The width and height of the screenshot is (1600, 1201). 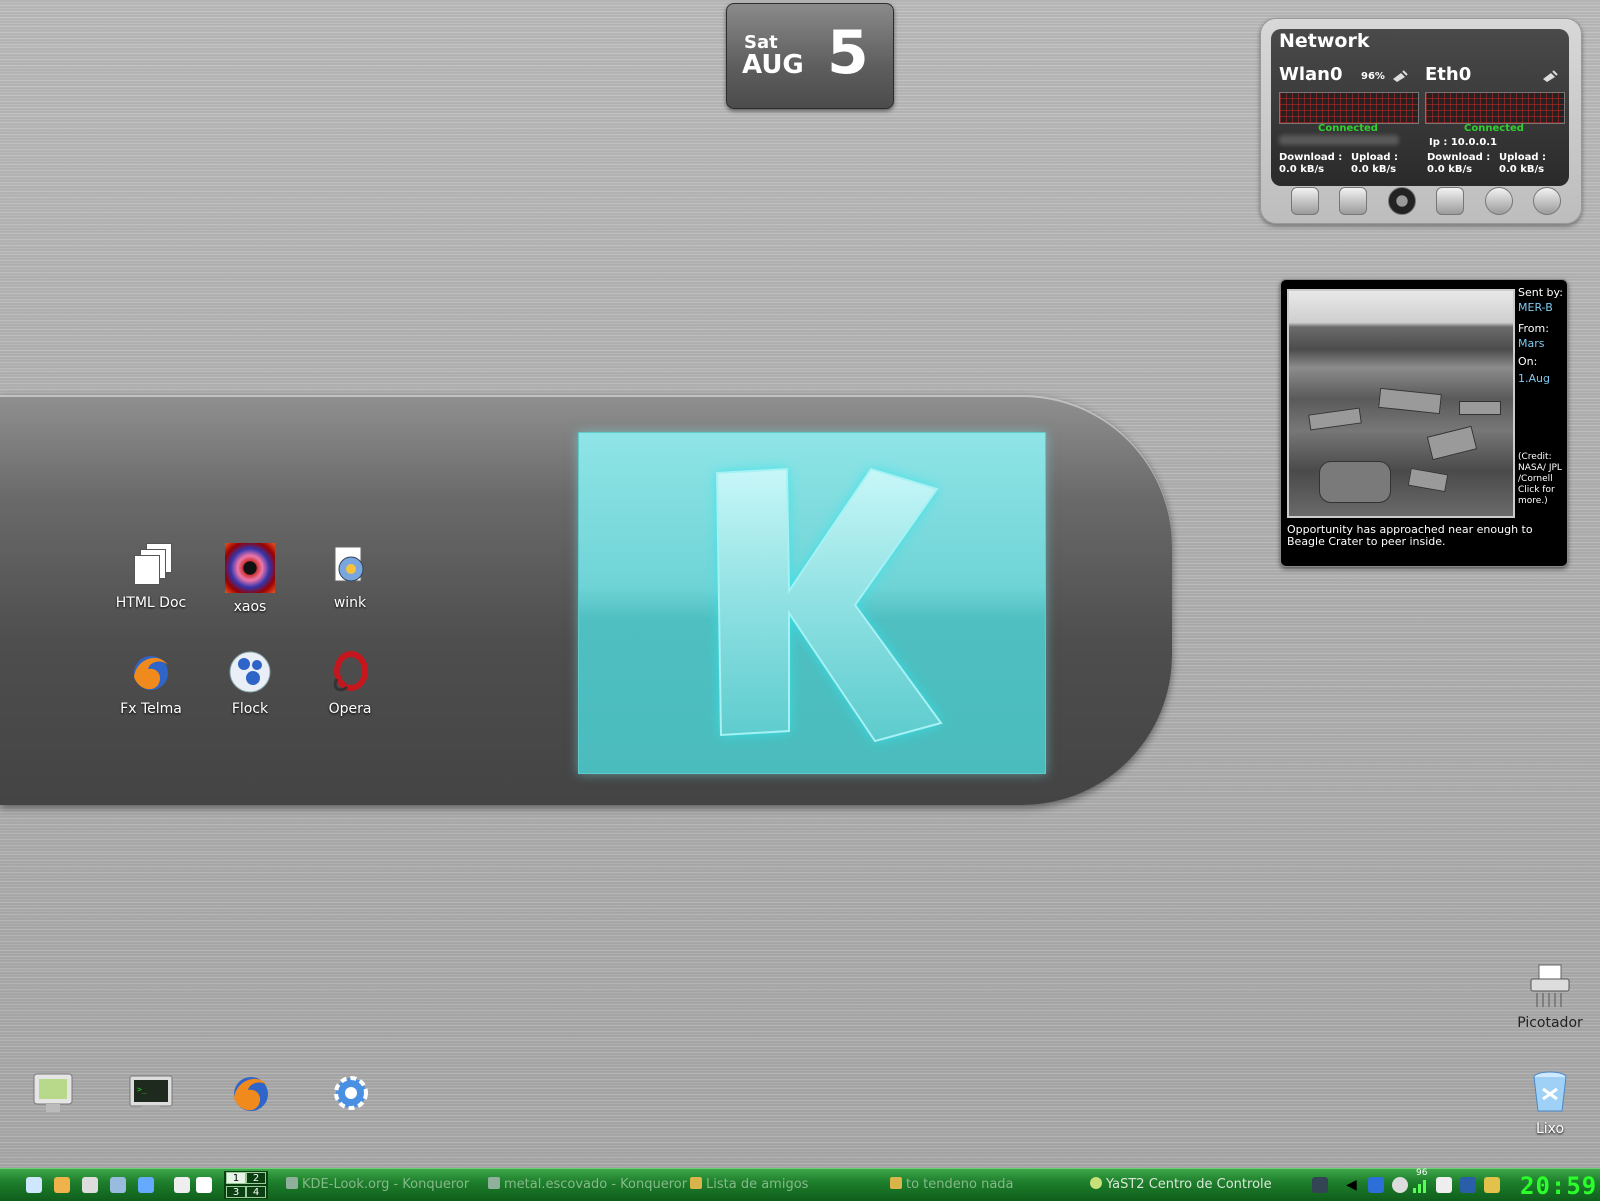 What do you see at coordinates (1498, 201) in the screenshot?
I see `alarm-clock-icon` at bounding box center [1498, 201].